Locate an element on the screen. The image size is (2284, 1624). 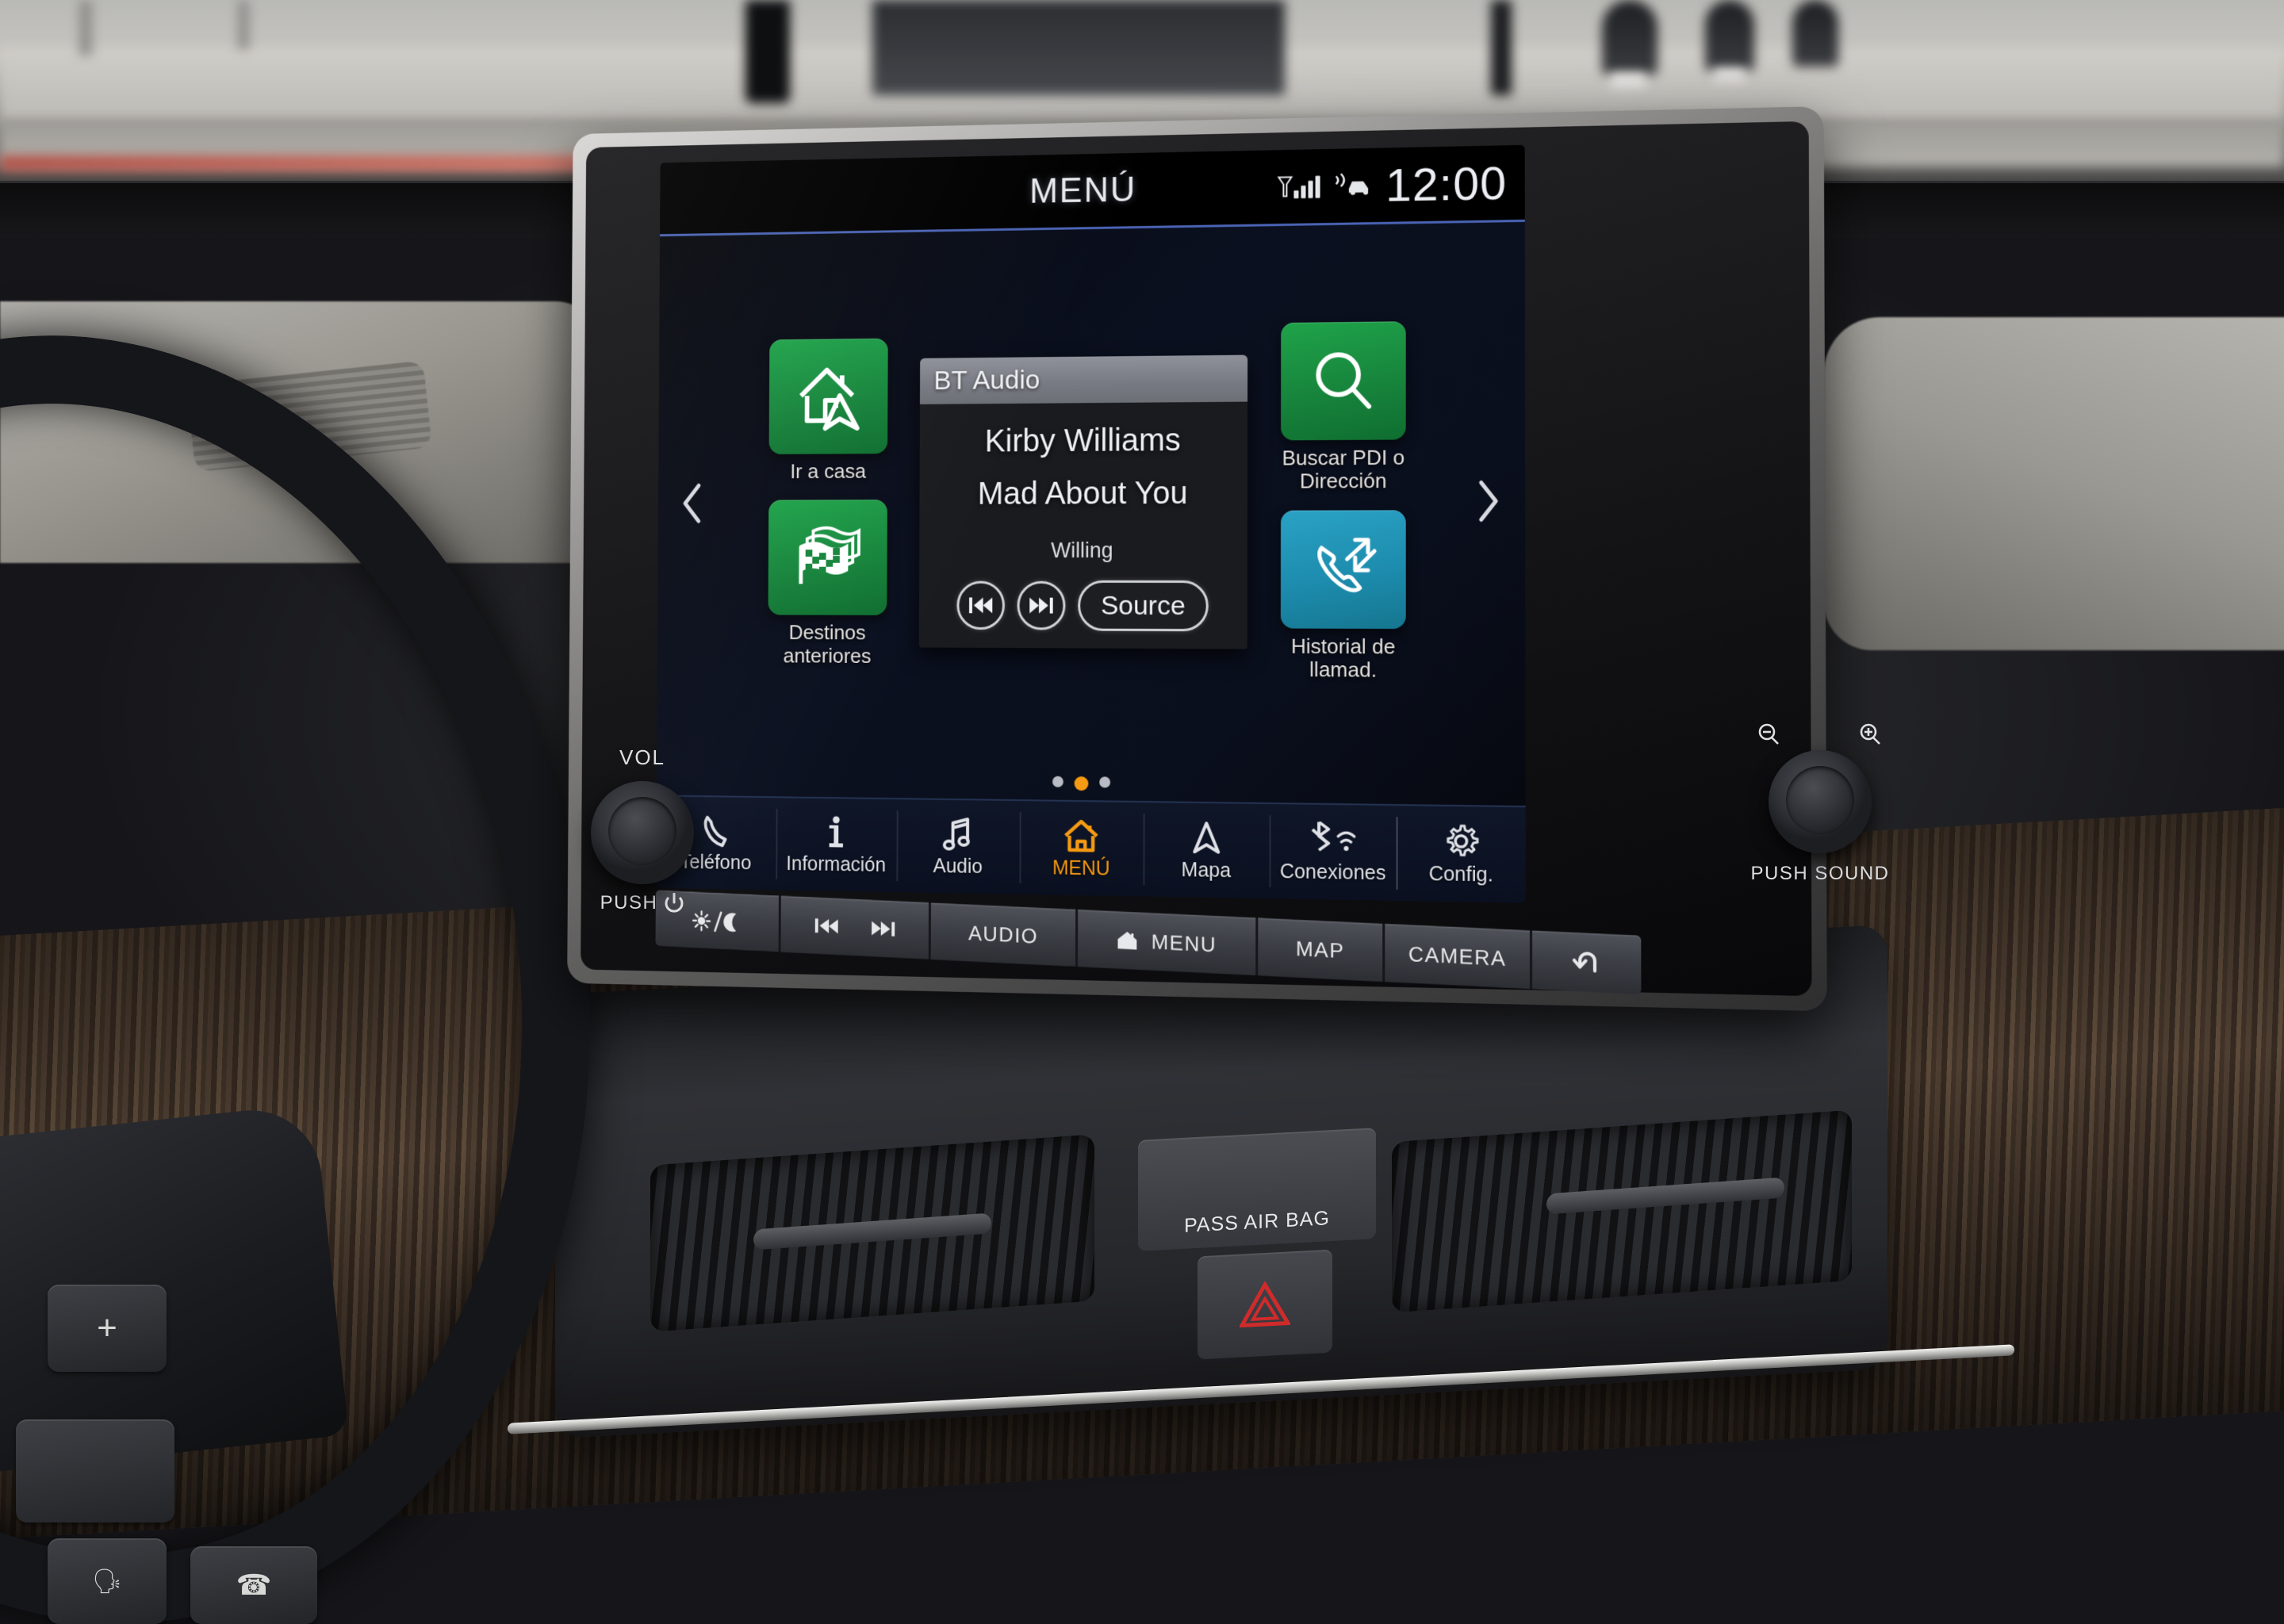
menu-hard-button-label: MENU is located at coordinates (1184, 943).